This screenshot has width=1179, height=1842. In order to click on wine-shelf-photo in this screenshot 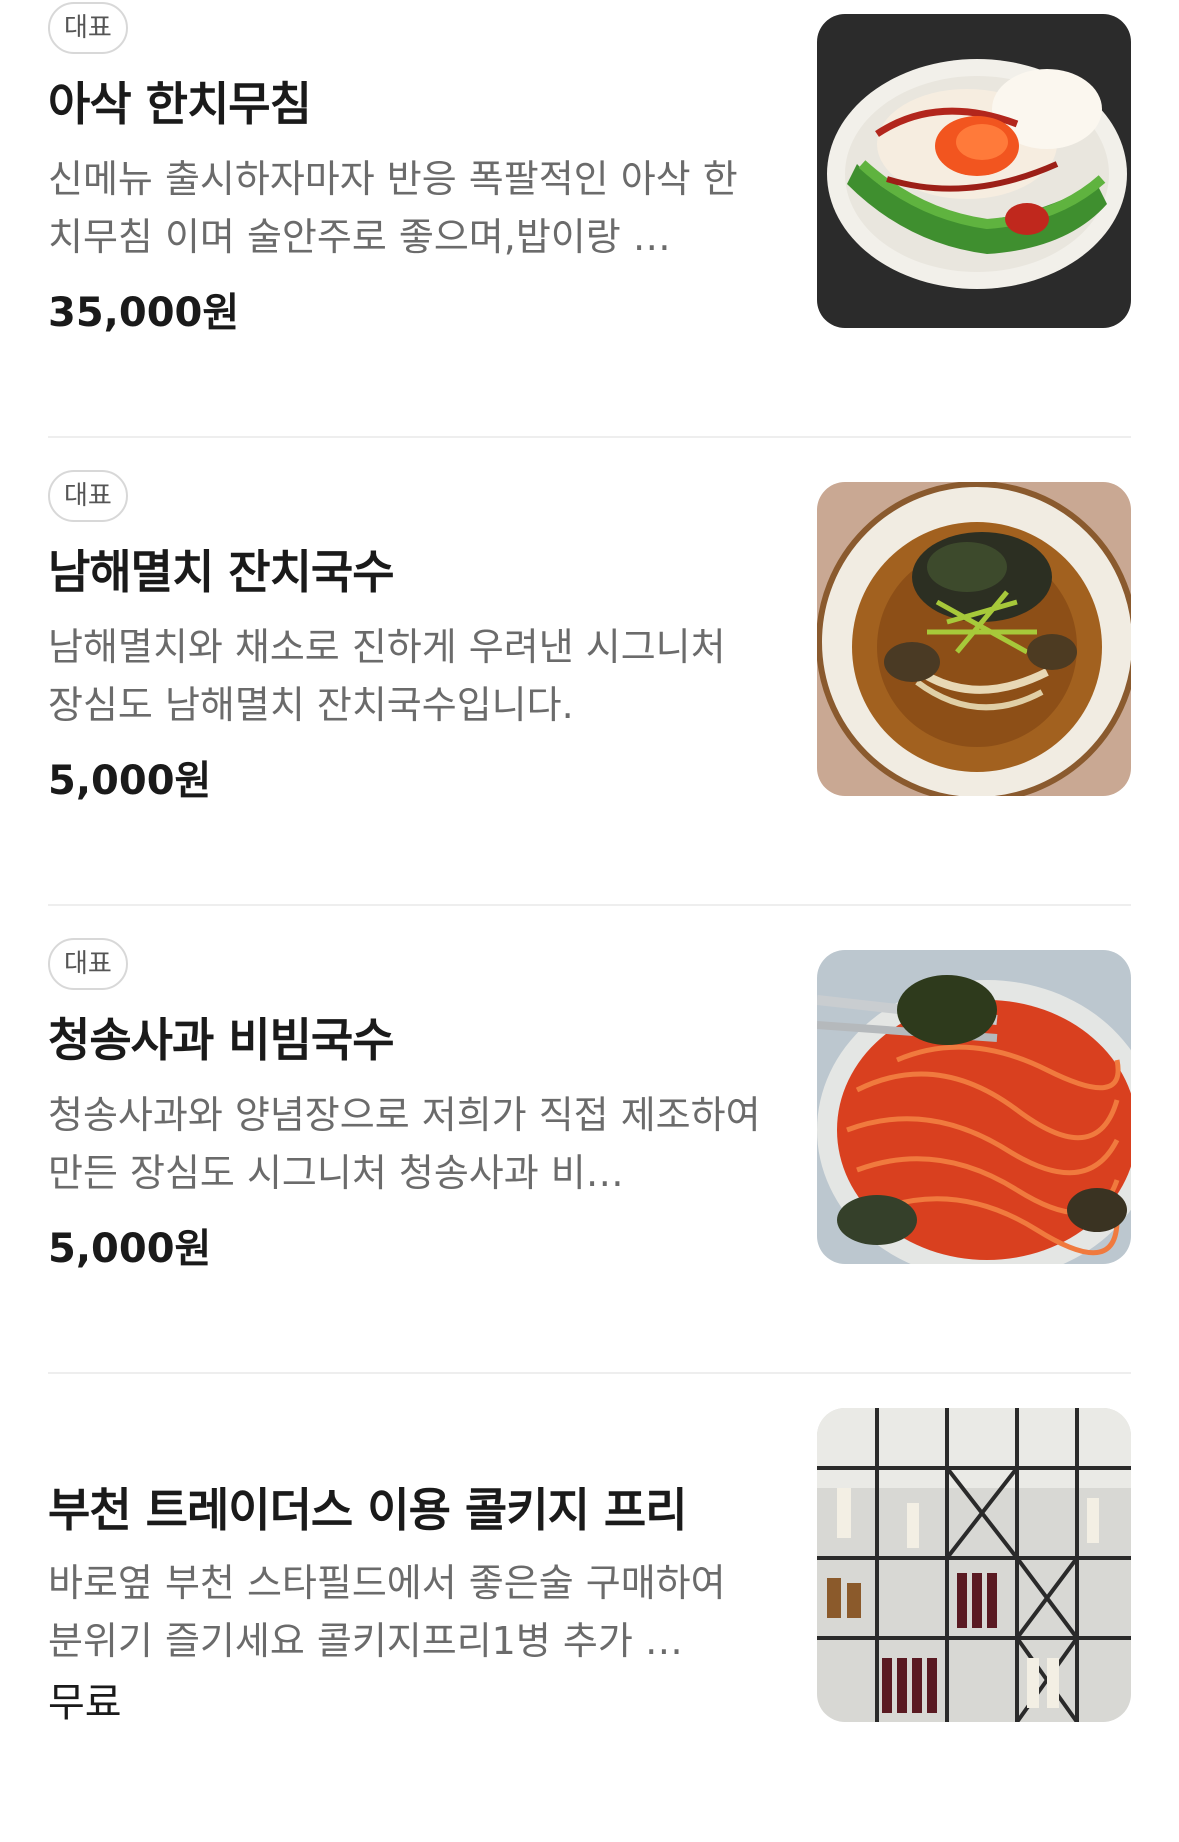, I will do `click(974, 1565)`.